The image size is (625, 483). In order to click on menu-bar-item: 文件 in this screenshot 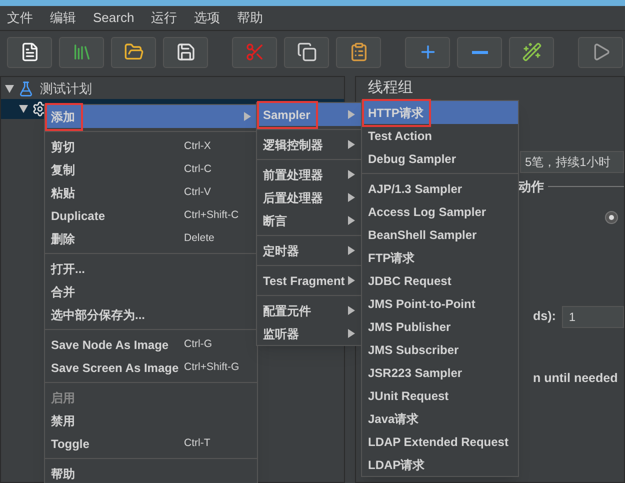, I will do `click(20, 18)`.